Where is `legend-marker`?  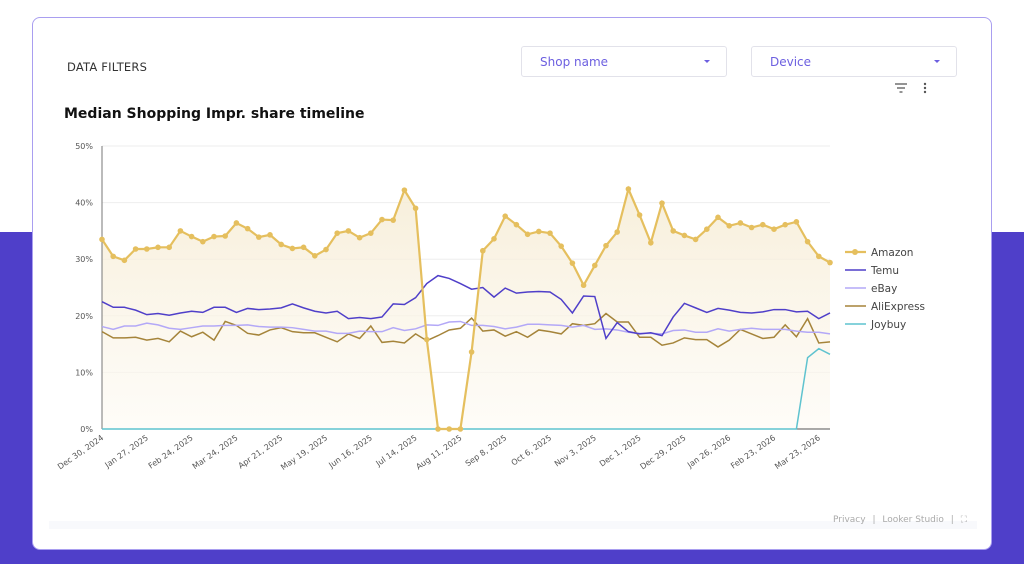
legend-marker is located at coordinates (855, 252).